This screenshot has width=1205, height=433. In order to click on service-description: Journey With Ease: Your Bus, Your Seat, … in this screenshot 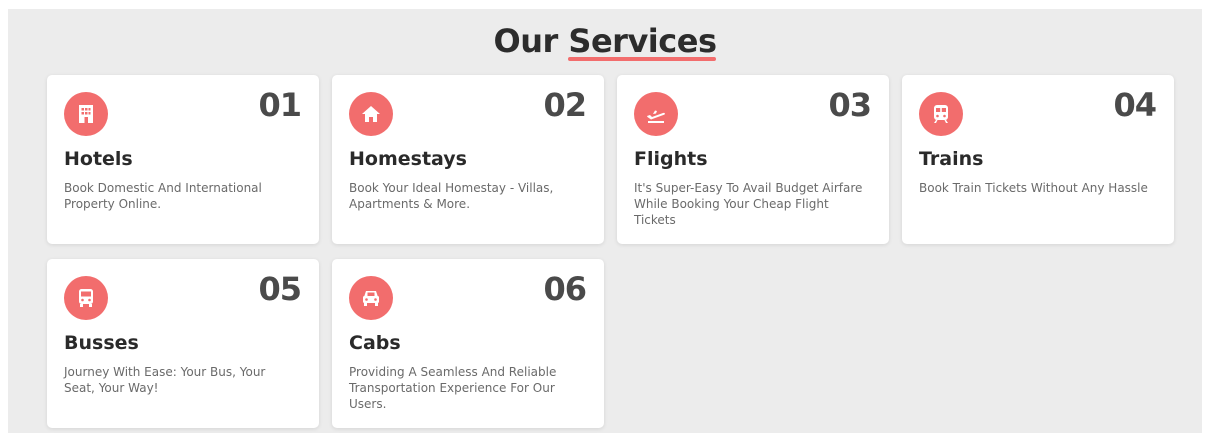, I will do `click(165, 380)`.